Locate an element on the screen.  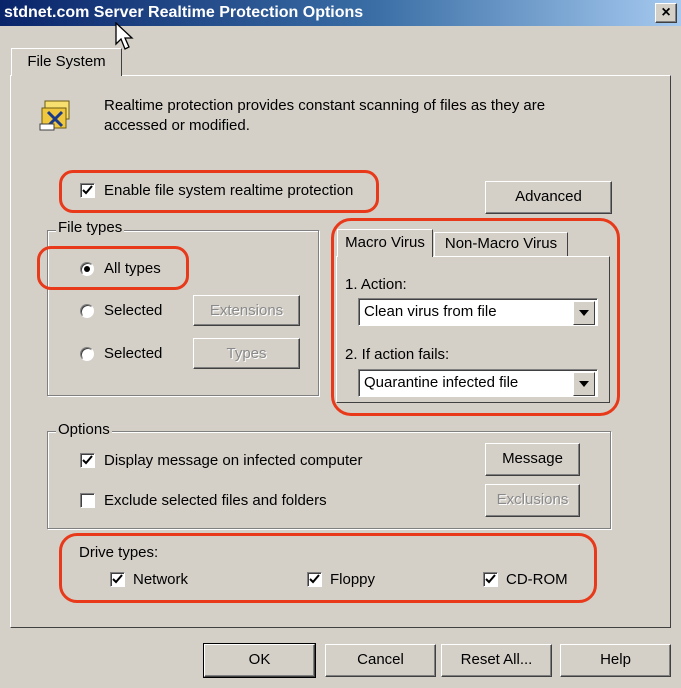
display-message-label: Display message on infected computer is located at coordinates (233, 460).